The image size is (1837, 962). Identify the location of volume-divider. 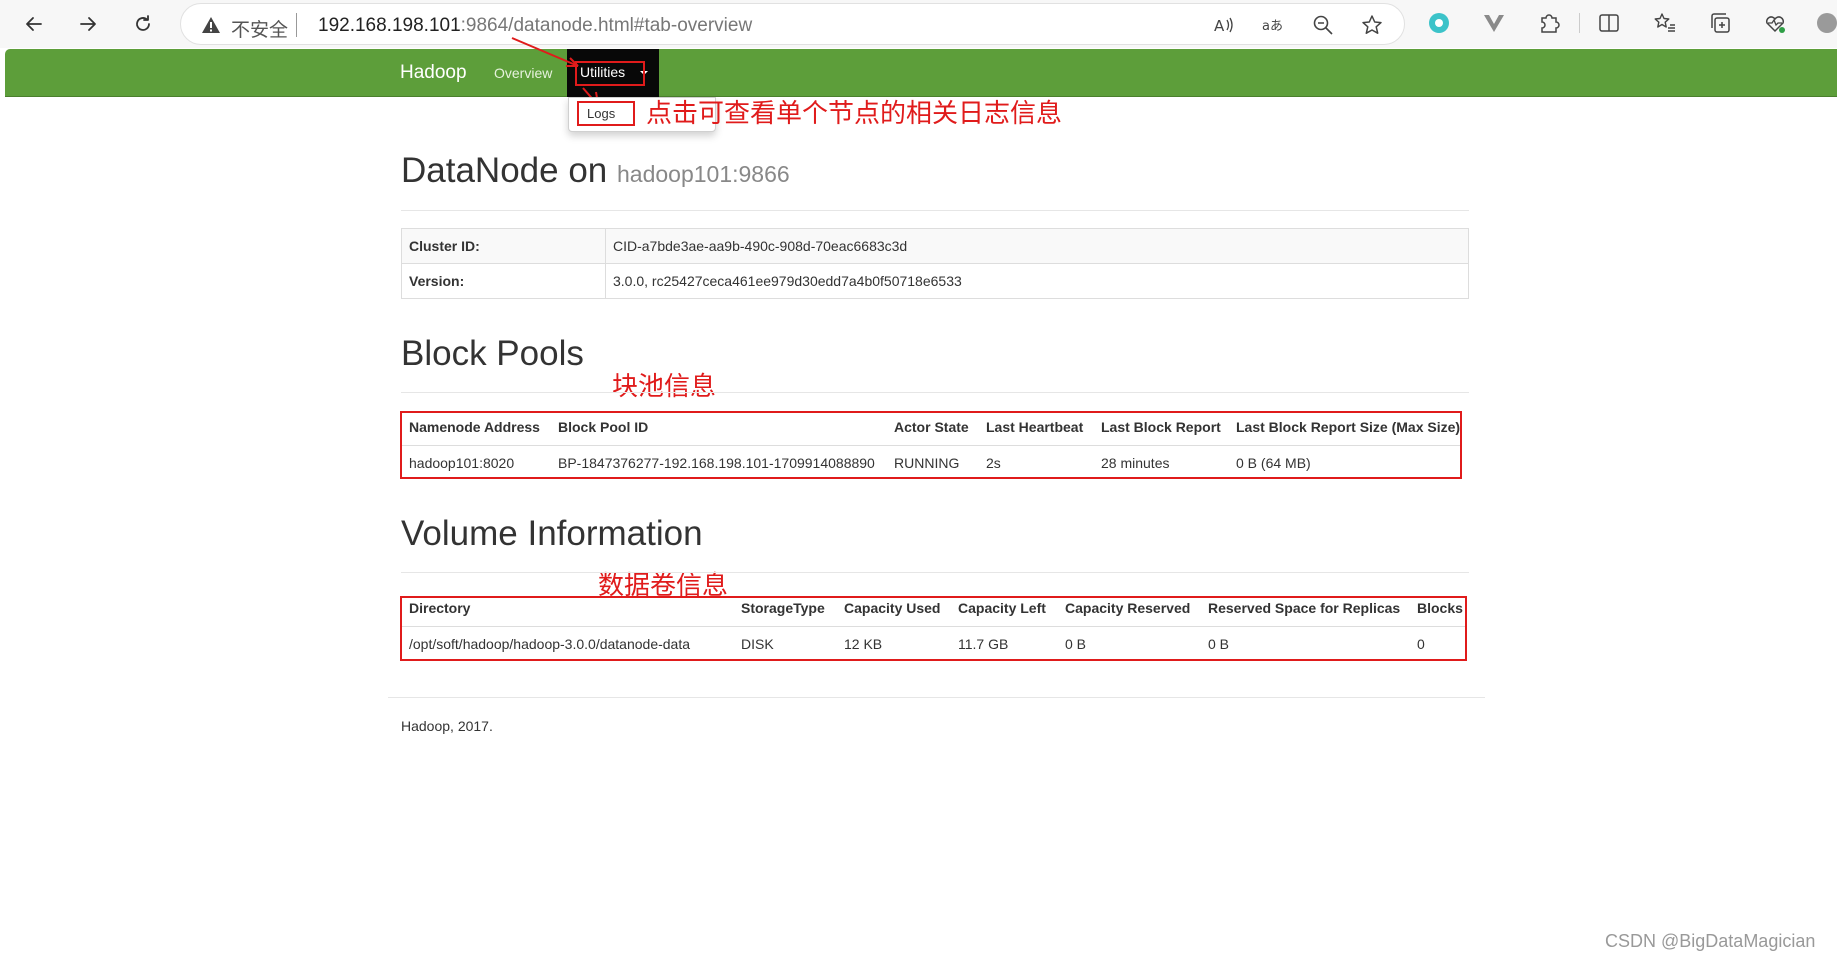
(935, 572).